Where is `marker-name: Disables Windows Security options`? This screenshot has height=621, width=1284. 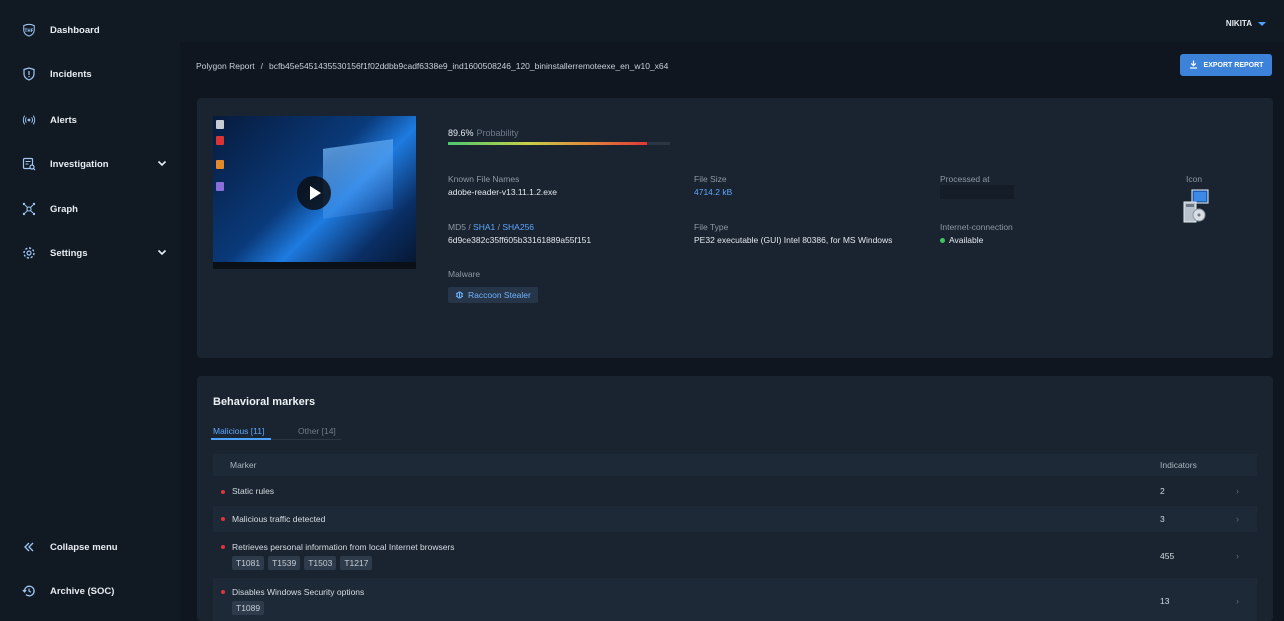 marker-name: Disables Windows Security options is located at coordinates (298, 592).